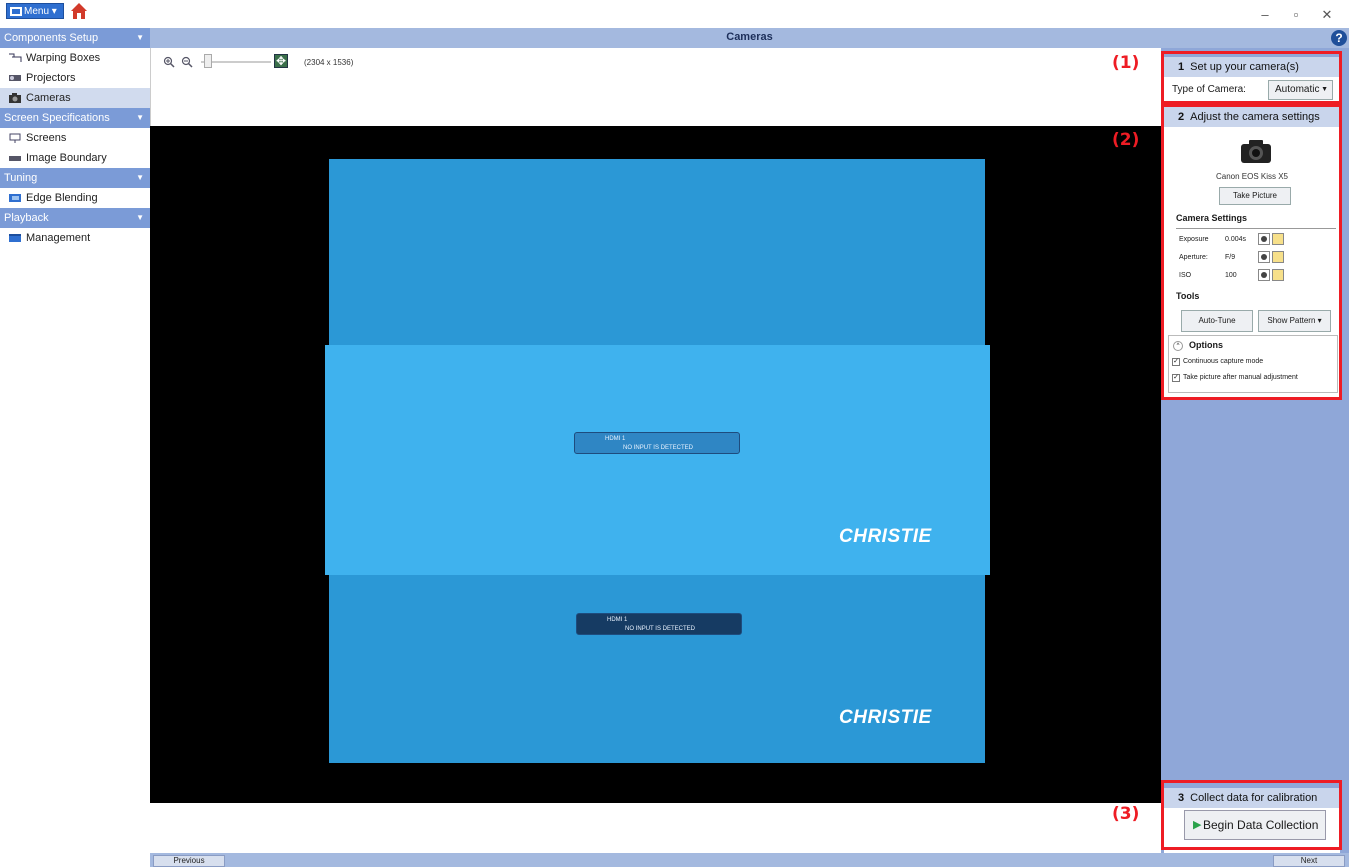 This screenshot has height=867, width=1349. Describe the element at coordinates (75, 218) in the screenshot. I see `sidebar-section-playback: Playback ▼` at that location.